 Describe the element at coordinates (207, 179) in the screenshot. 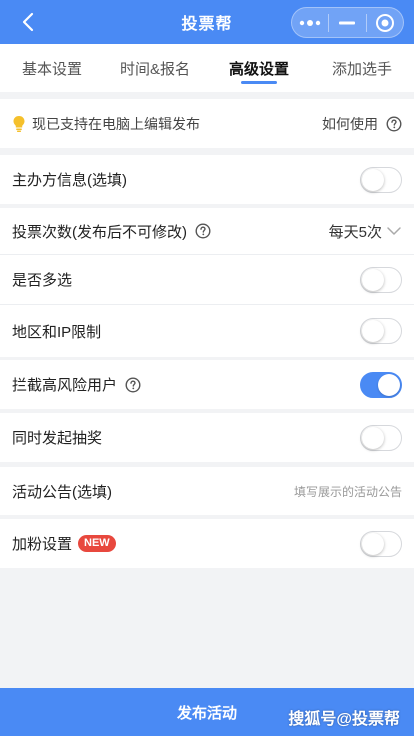

I see `organizer-info-row: 主办方信息(选填)` at that location.